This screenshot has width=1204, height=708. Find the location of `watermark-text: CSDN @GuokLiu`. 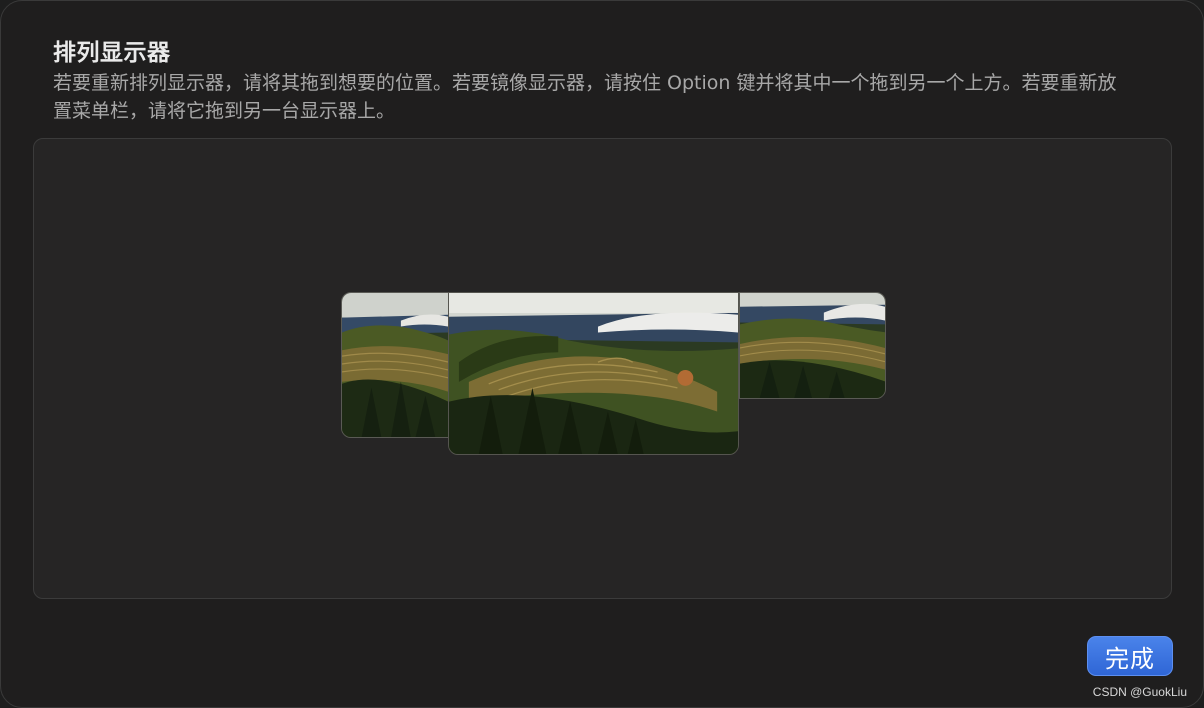

watermark-text: CSDN @GuokLiu is located at coordinates (1139, 692).